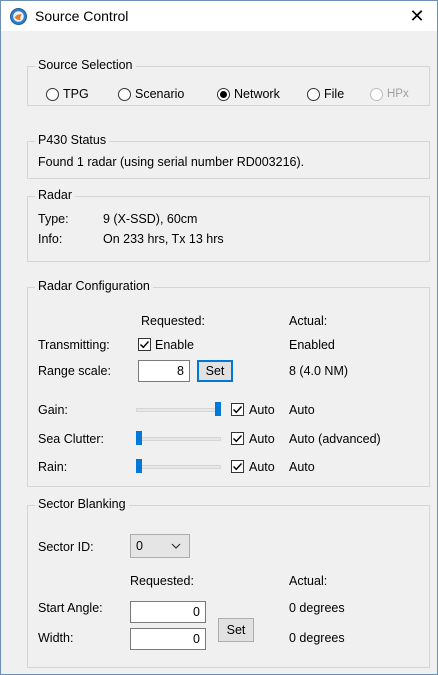 Image resolution: width=438 pixels, height=675 pixels. Describe the element at coordinates (313, 94) in the screenshot. I see `radio-file` at that location.